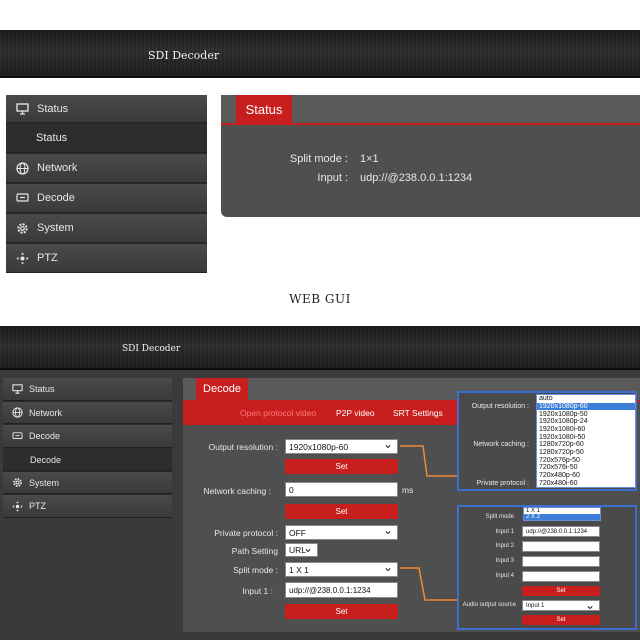  What do you see at coordinates (106, 138) in the screenshot?
I see `top-sidebar-subitem-status: Status` at bounding box center [106, 138].